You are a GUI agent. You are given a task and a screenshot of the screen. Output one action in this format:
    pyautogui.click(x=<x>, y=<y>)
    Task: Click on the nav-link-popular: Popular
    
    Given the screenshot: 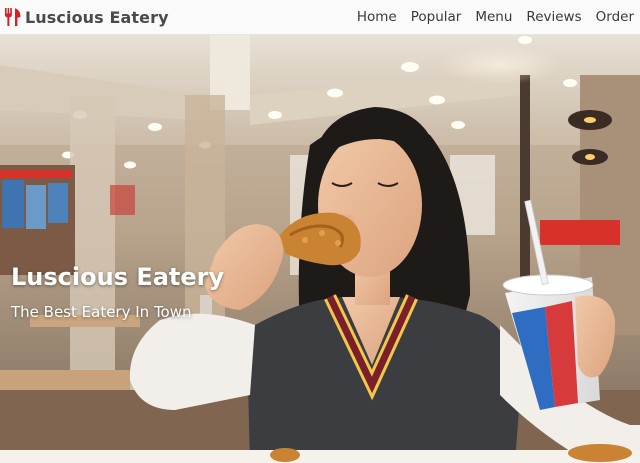 What is the action you would take?
    pyautogui.click(x=436, y=17)
    